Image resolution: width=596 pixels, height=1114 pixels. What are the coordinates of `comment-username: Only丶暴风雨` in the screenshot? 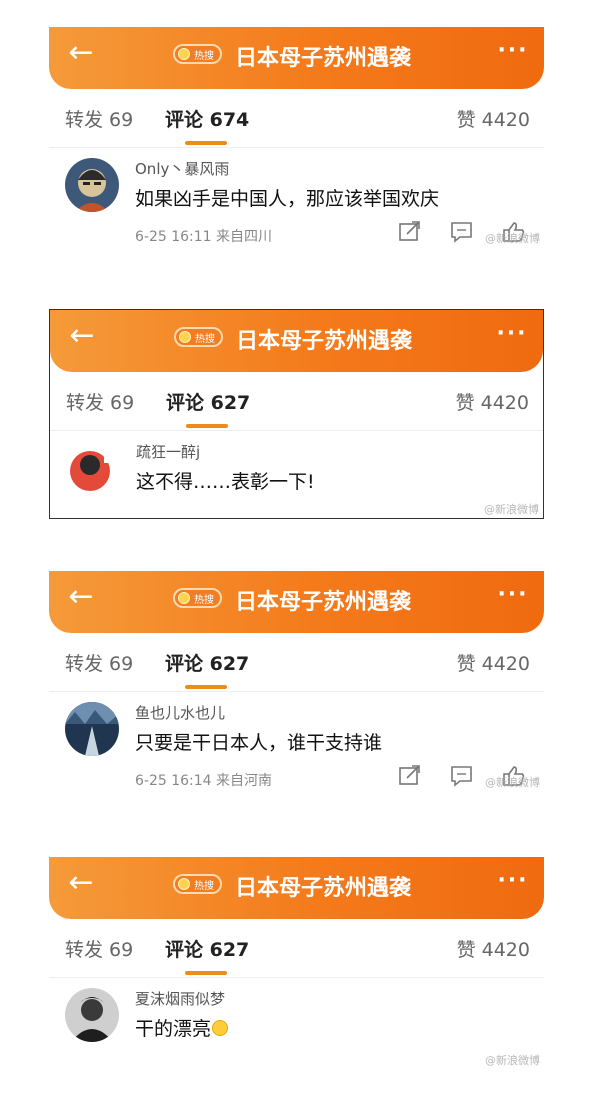 It's located at (182, 168).